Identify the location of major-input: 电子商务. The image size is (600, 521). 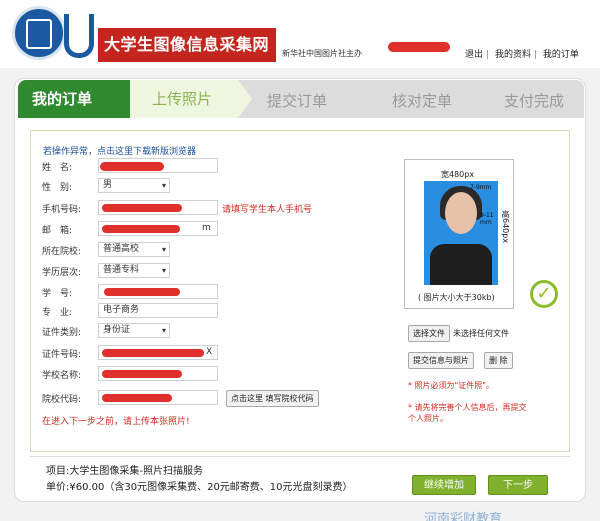
(158, 310).